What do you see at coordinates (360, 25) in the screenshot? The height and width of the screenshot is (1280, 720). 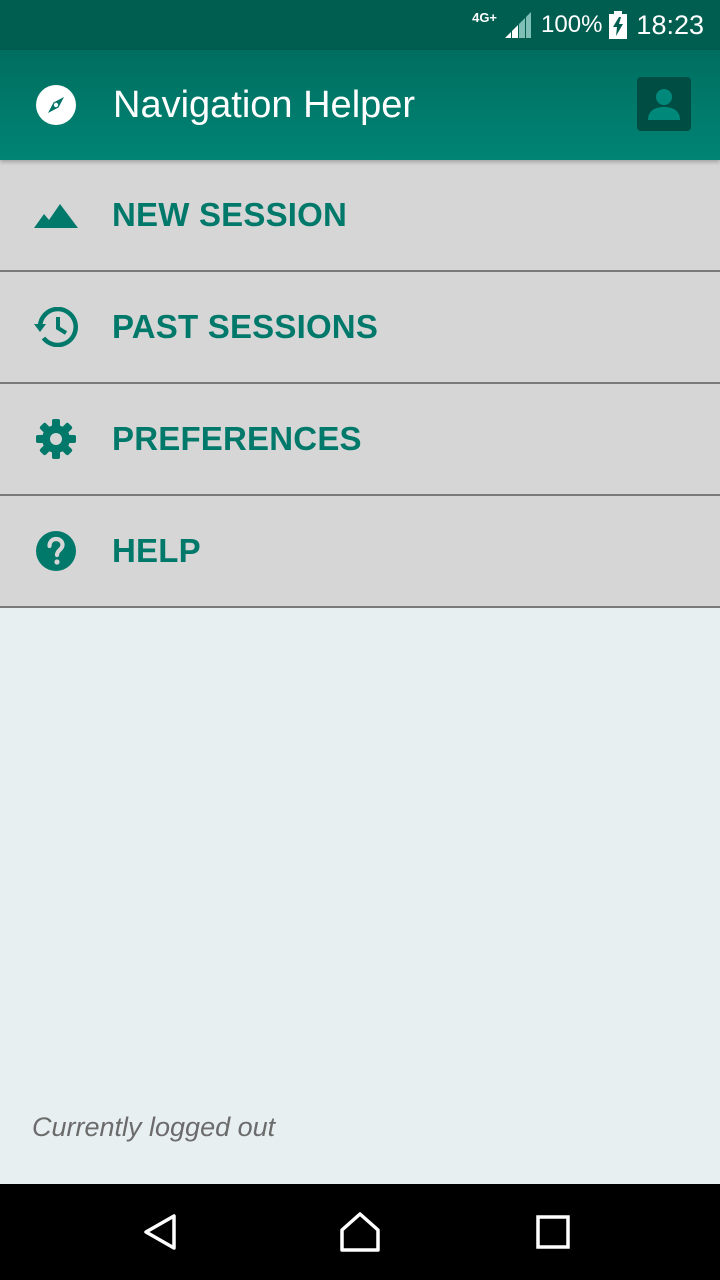 I see `status-bar: 4G+ 100% 18:23` at bounding box center [360, 25].